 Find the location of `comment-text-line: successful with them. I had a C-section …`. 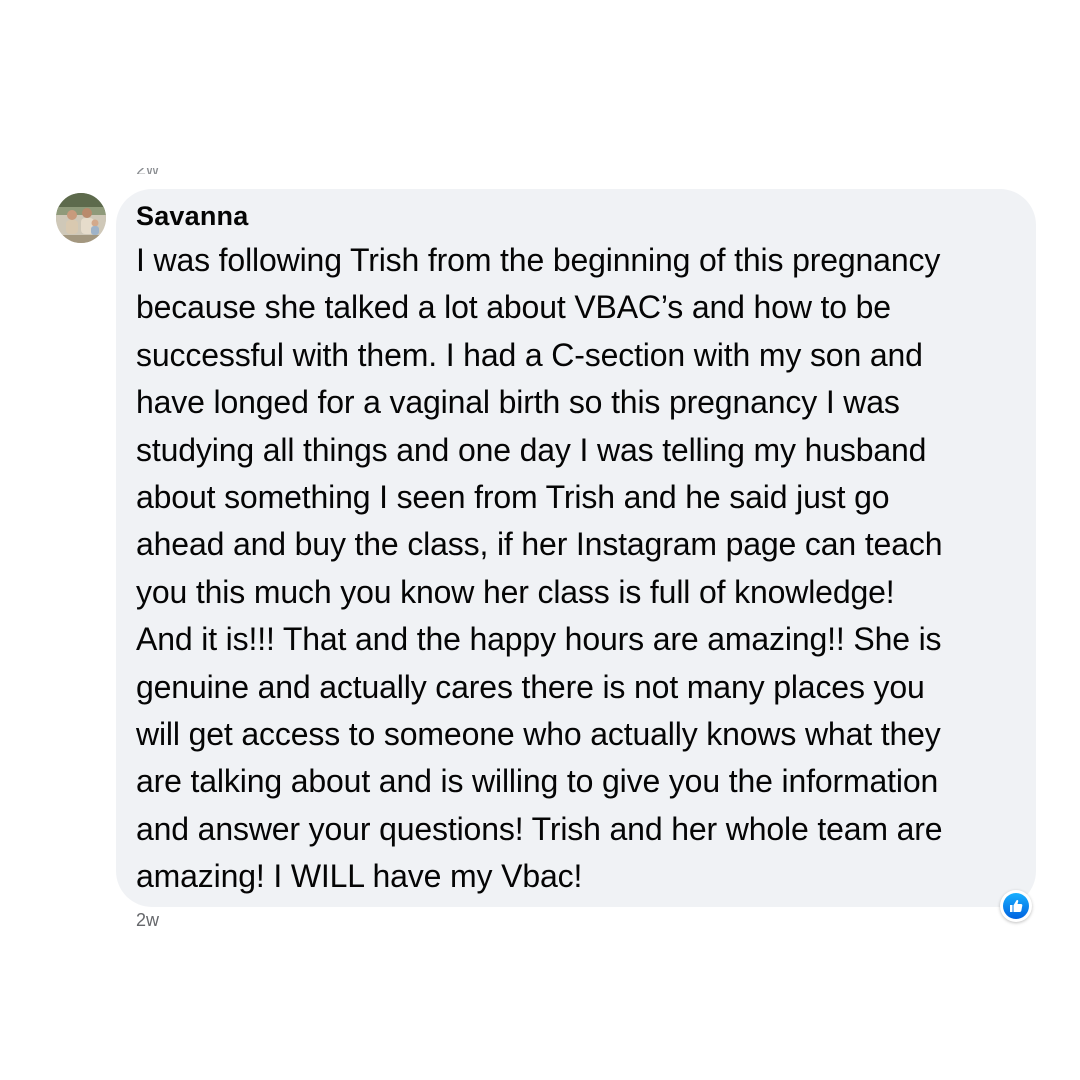

comment-text-line: successful with them. I had a C-section … is located at coordinates (529, 354).